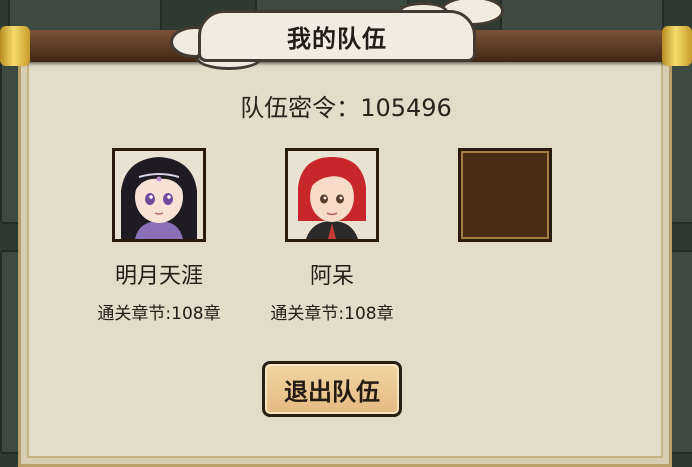  I want to click on team-code-row: 队伍密令：105496, so click(346, 105).